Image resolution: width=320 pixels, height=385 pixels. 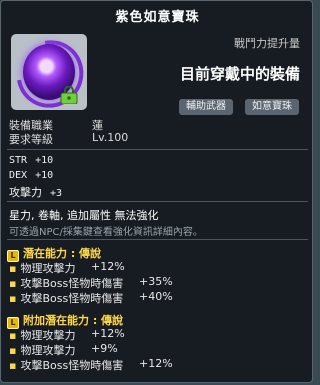 What do you see at coordinates (50, 74) in the screenshot?
I see `item-icon-frame` at bounding box center [50, 74].